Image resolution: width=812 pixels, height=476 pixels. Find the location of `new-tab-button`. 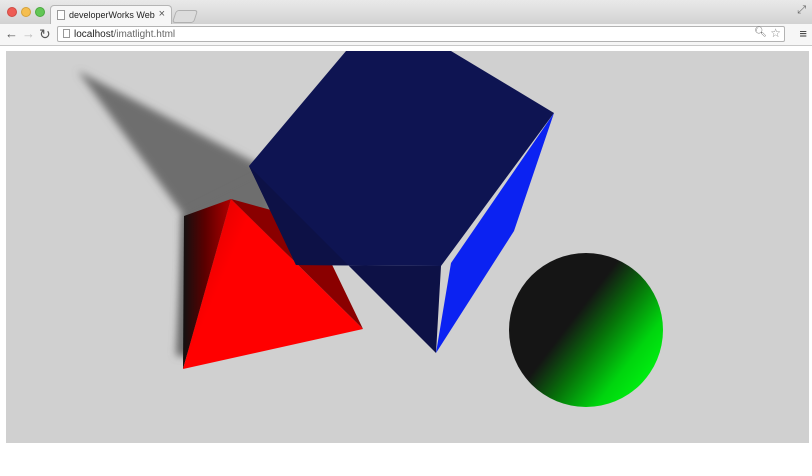

new-tab-button is located at coordinates (185, 16).